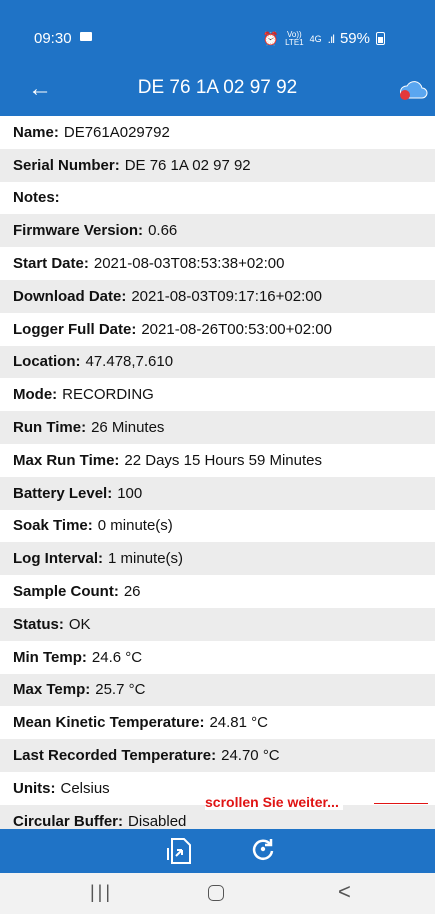  What do you see at coordinates (217, 362) in the screenshot?
I see `detail-row: Location: 47.478,7.610` at bounding box center [217, 362].